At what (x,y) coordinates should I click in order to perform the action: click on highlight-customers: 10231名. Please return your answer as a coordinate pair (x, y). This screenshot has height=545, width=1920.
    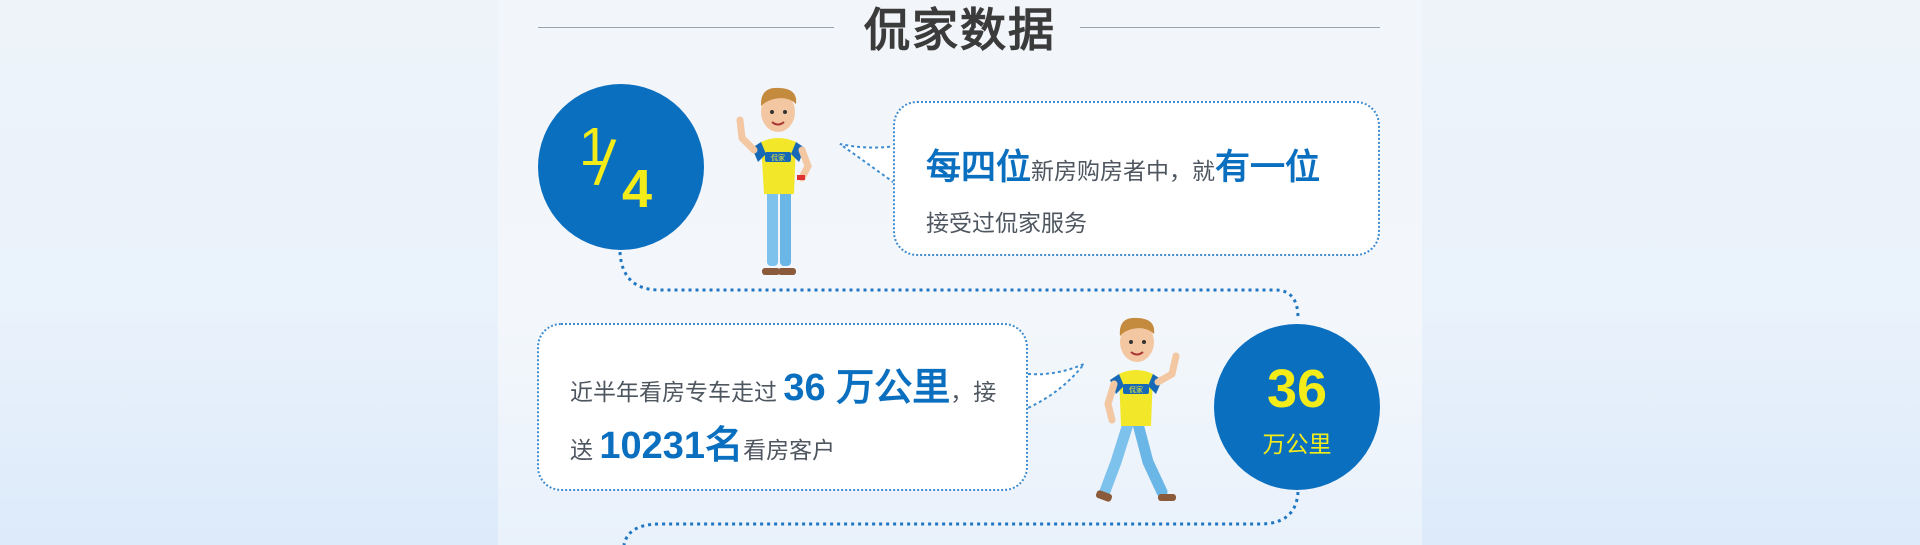
    Looking at the image, I should click on (671, 446).